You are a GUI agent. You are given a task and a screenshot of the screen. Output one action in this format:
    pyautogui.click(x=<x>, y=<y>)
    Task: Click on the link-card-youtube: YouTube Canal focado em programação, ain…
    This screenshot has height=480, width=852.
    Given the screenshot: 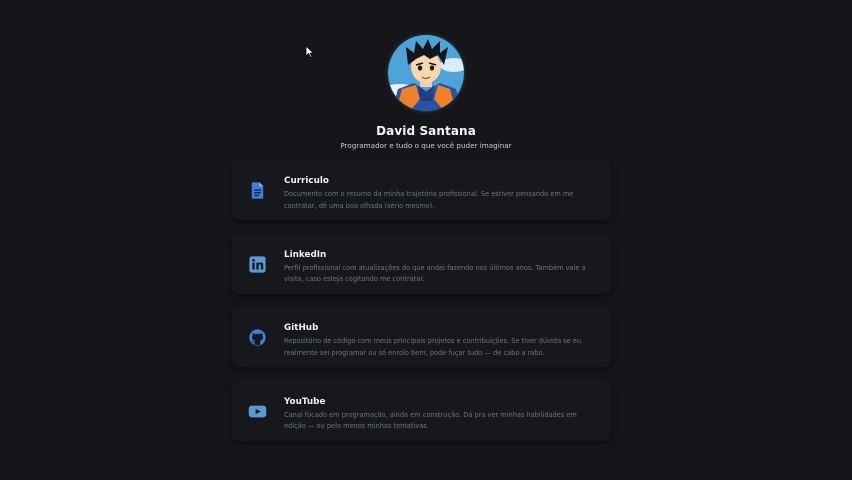 What is the action you would take?
    pyautogui.click(x=421, y=410)
    